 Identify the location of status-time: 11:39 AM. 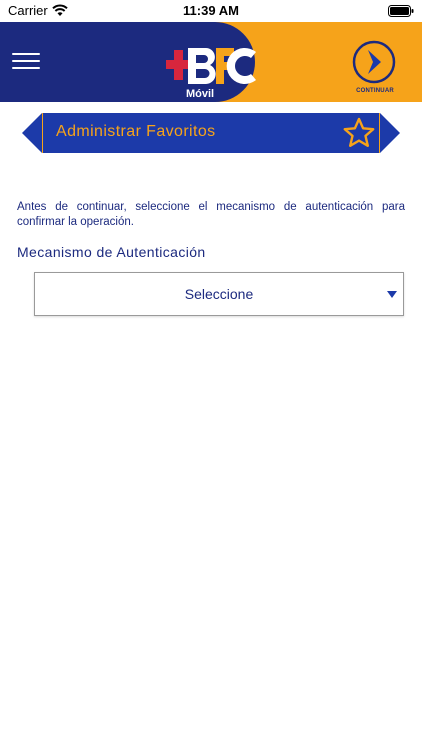
(211, 10).